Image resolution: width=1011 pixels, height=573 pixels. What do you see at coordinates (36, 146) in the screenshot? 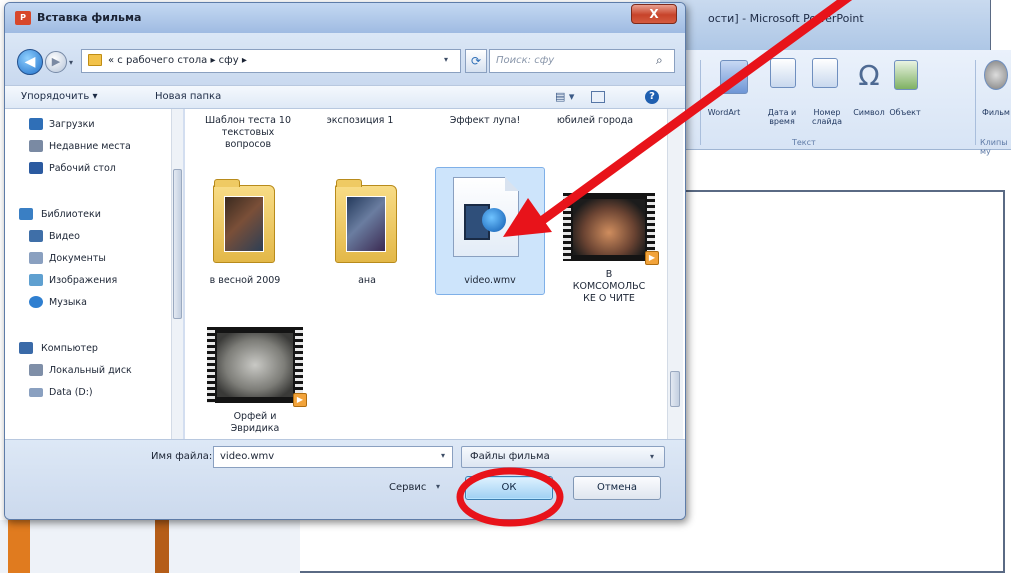
I see `recent-places-icon` at bounding box center [36, 146].